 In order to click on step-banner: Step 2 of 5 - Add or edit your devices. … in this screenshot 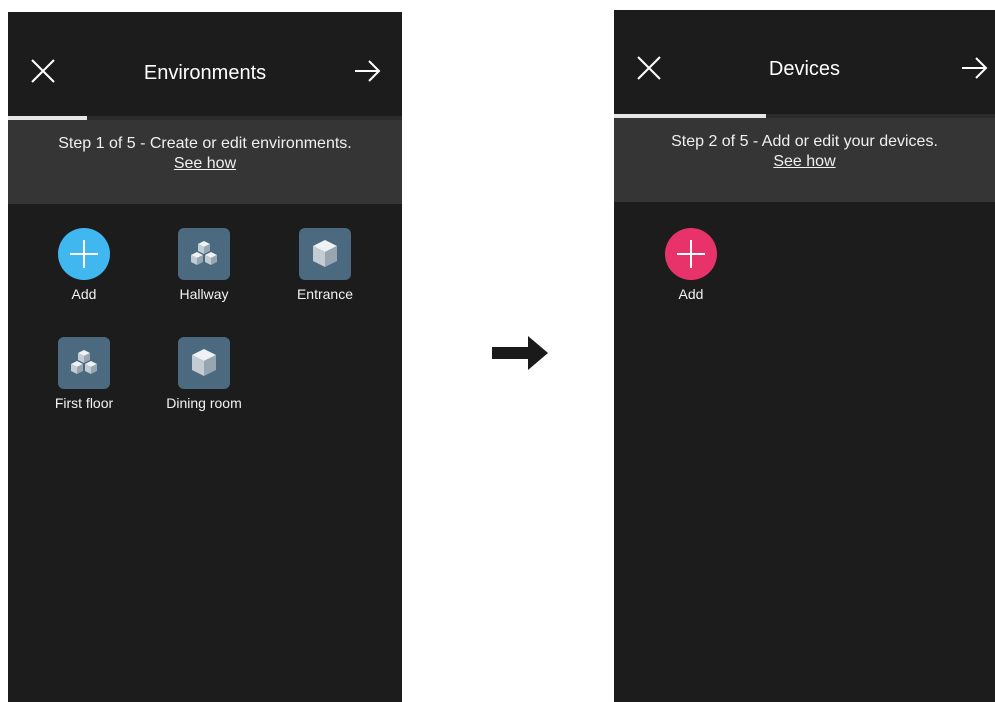, I will do `click(804, 160)`.